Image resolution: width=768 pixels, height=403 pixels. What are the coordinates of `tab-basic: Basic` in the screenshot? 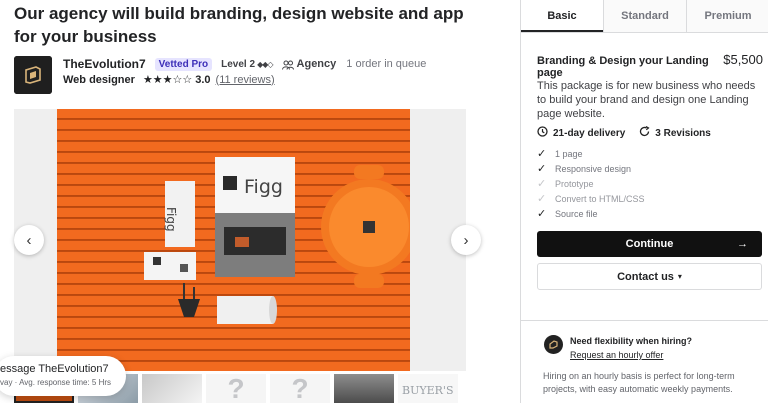 It's located at (562, 16).